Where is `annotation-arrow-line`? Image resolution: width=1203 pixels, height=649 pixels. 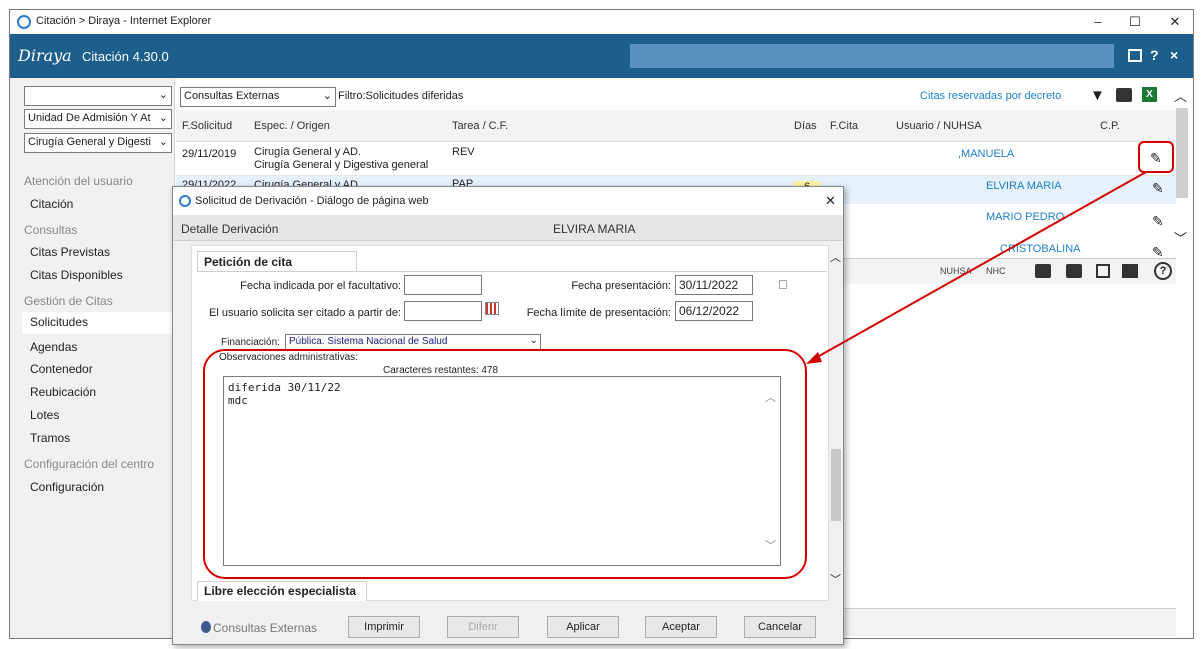
annotation-arrow-line is located at coordinates (979, 266).